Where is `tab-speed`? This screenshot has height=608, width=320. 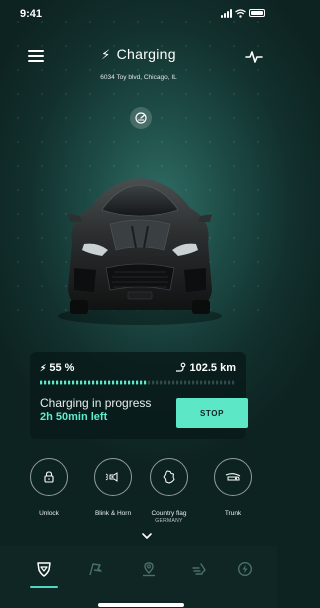
tab-speed is located at coordinates (199, 569).